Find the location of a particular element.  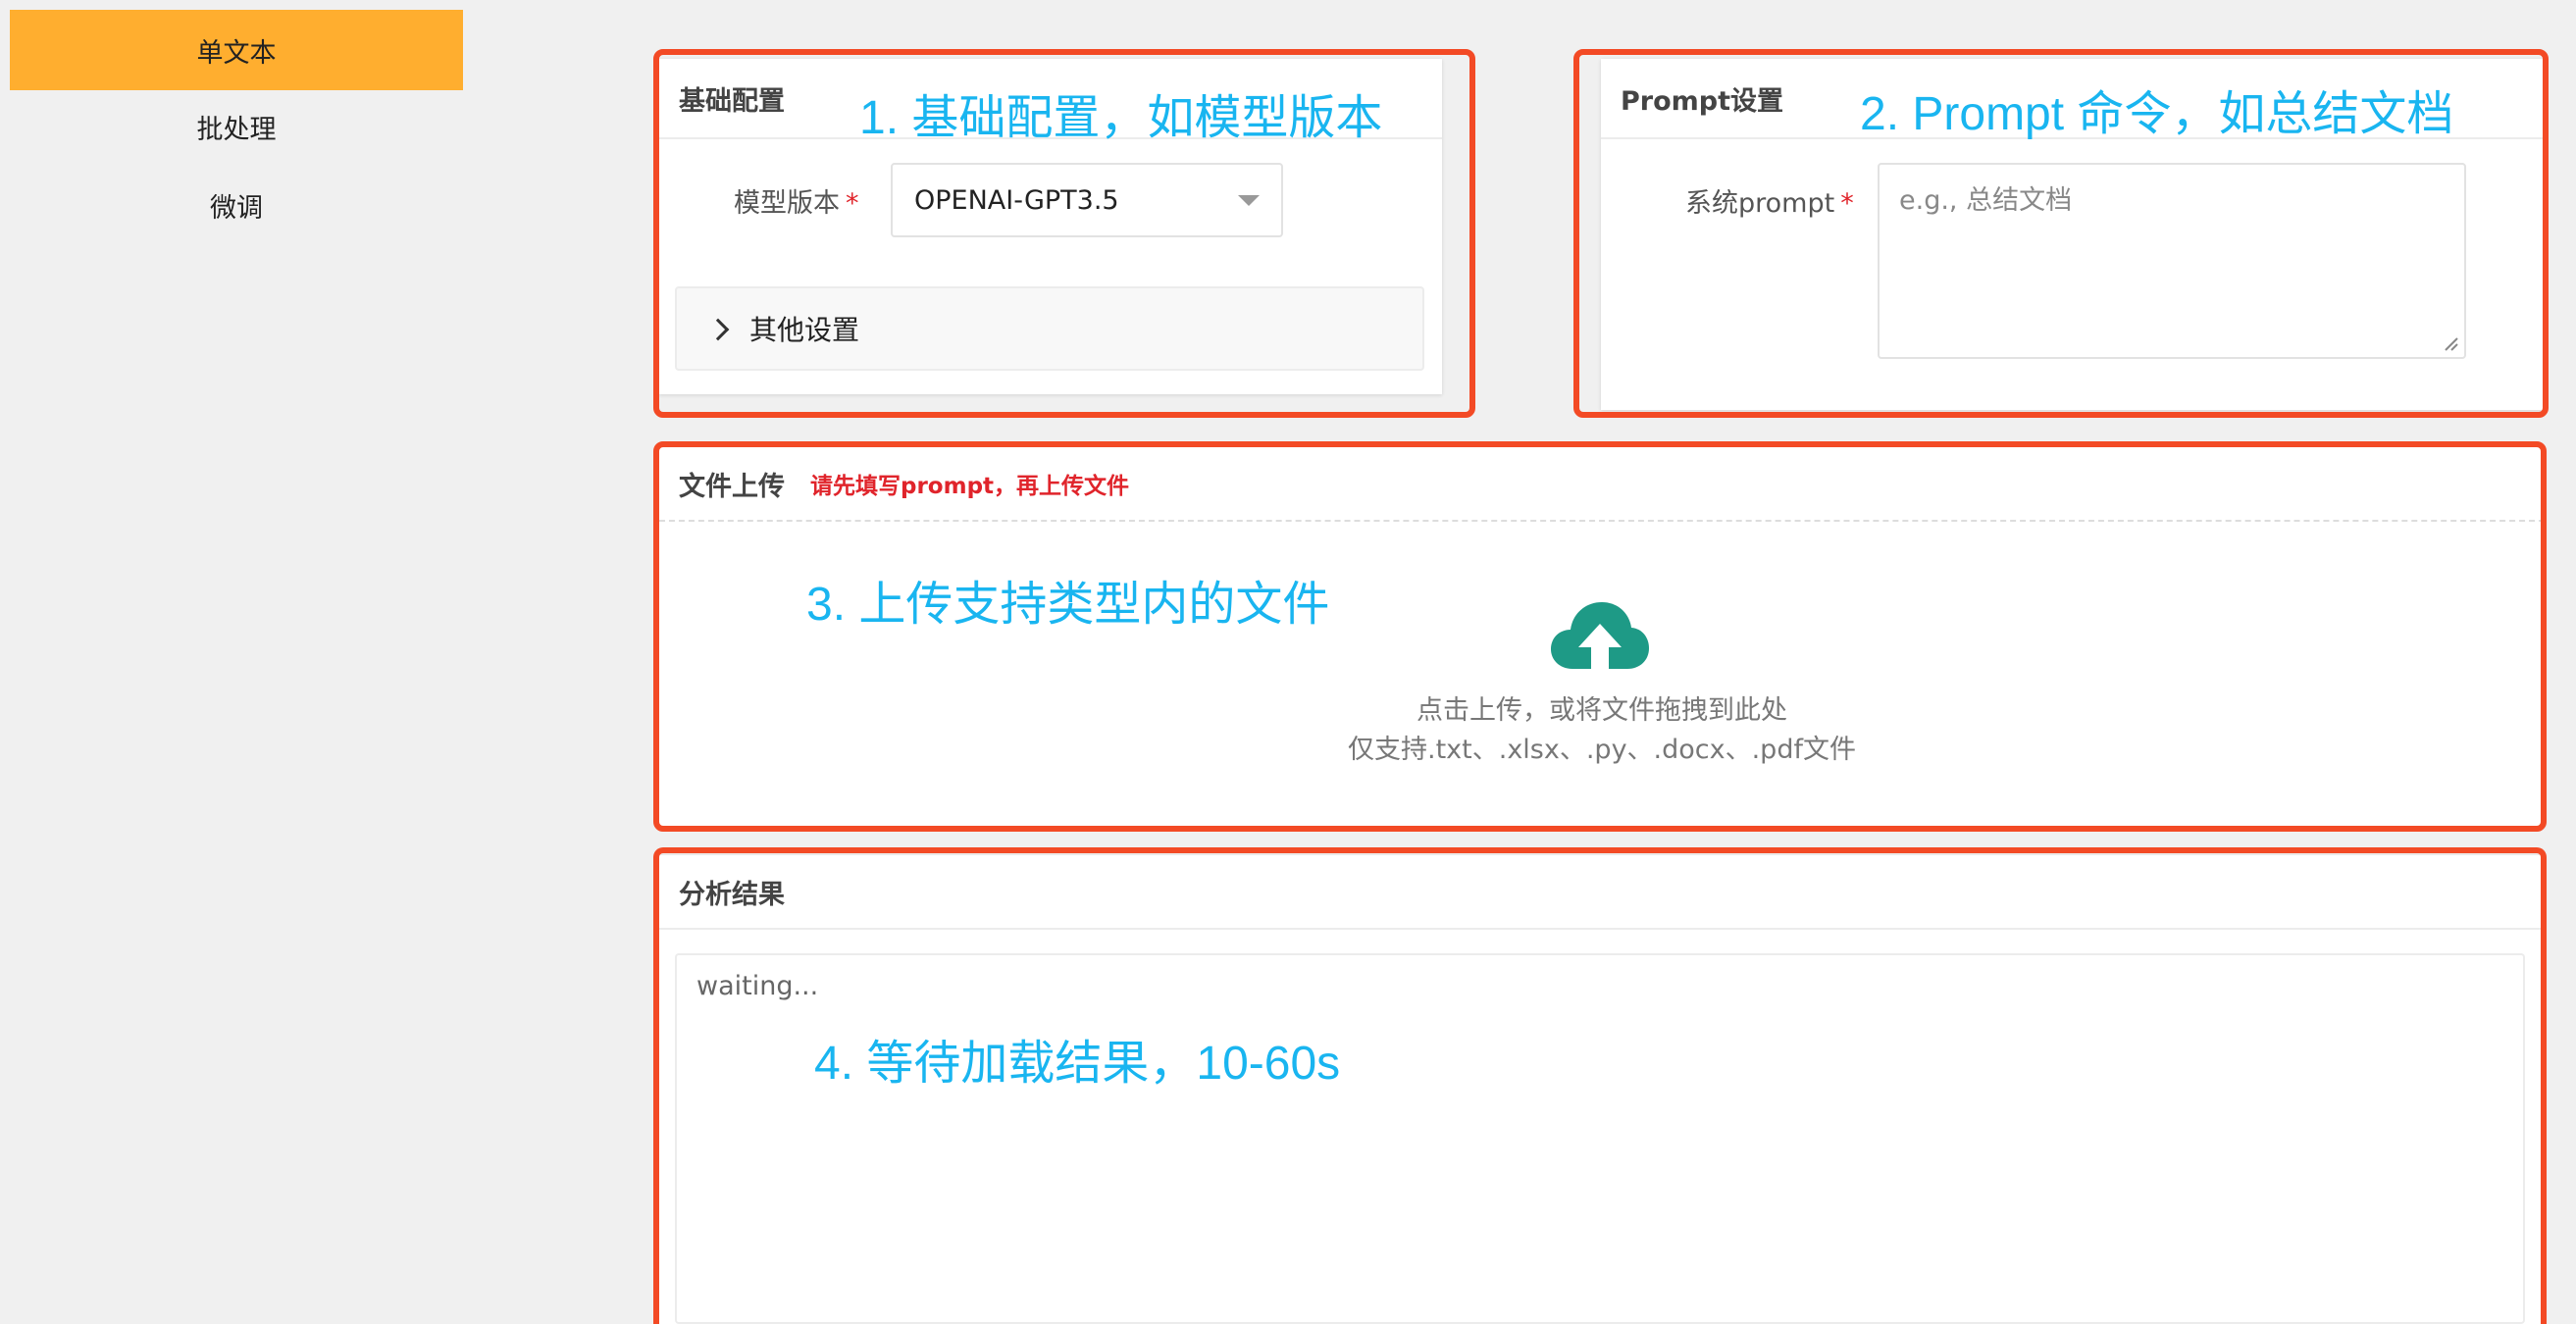

sidebar-item-finetune: 微调 is located at coordinates (236, 205).